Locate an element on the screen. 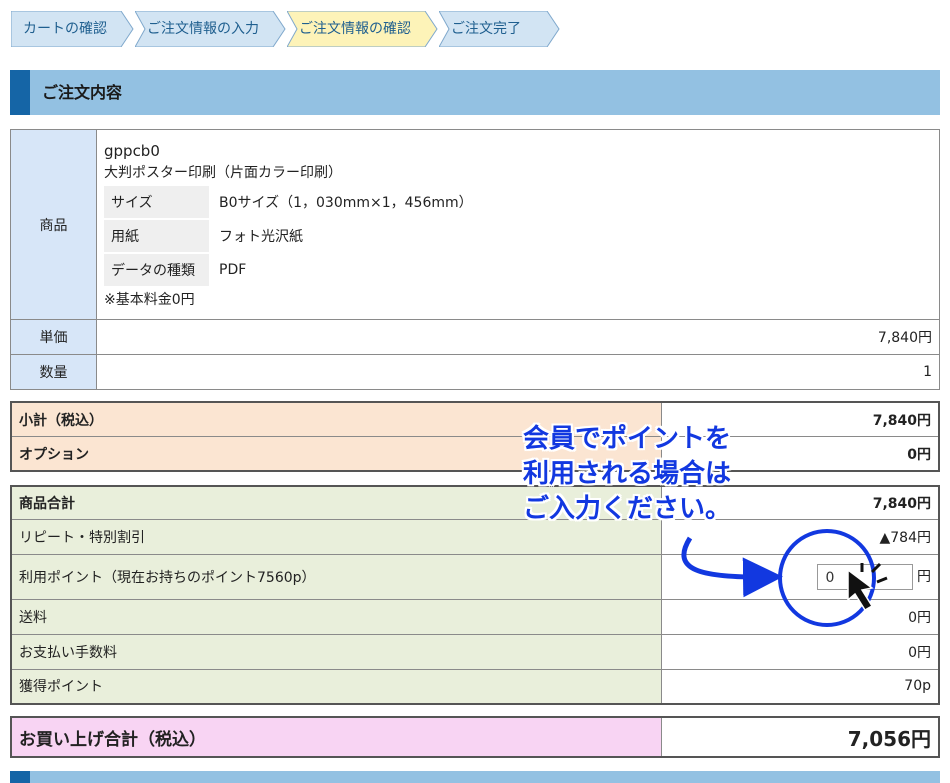  points-callout: 会員でポイントを 利用される場合は ご入力ください。 is located at coordinates (627, 474).